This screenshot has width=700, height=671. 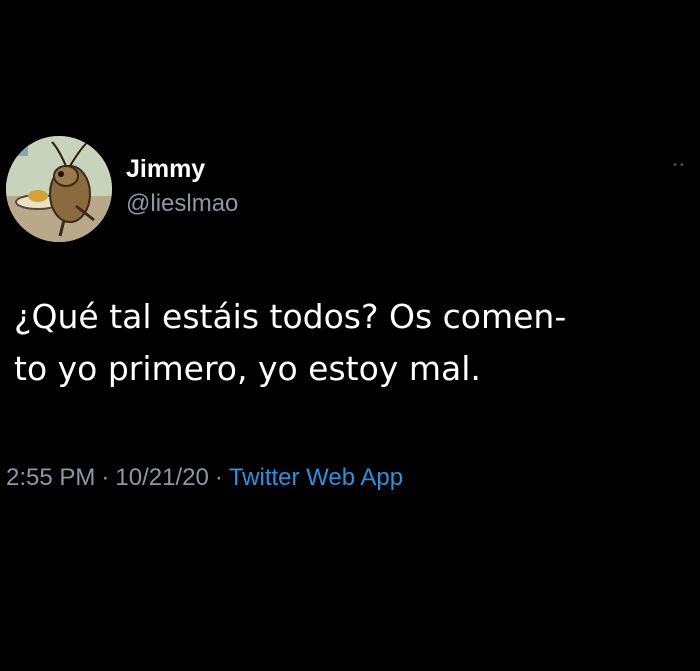 What do you see at coordinates (316, 477) in the screenshot?
I see `tweet-source-link: Twitter Web App` at bounding box center [316, 477].